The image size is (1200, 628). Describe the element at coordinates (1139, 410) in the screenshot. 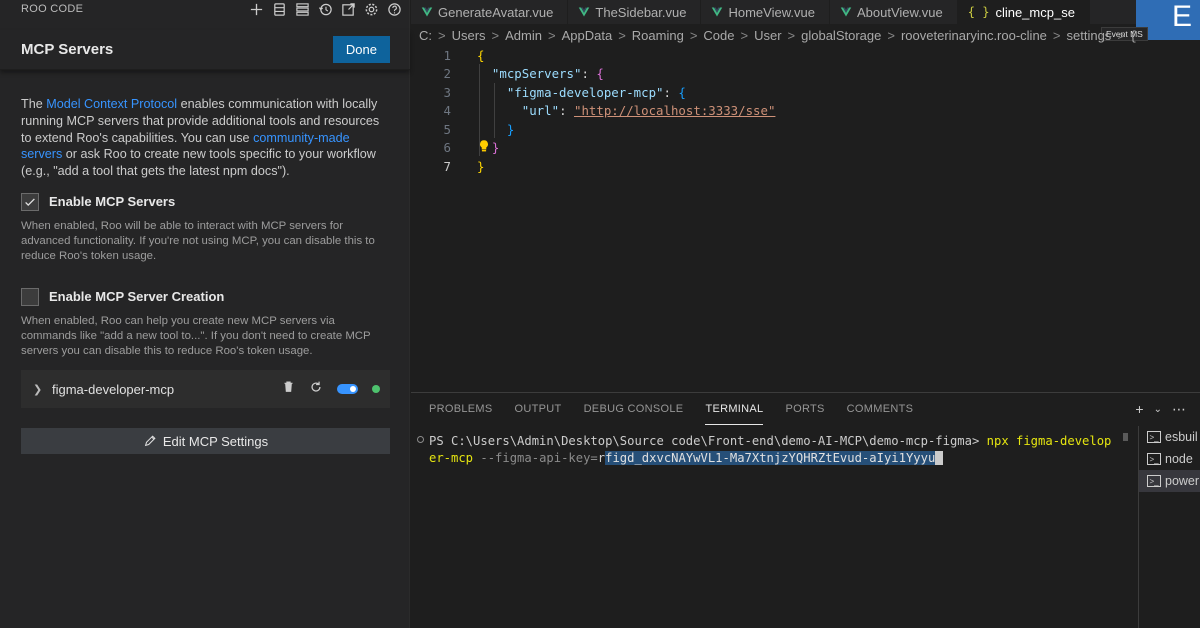

I see `new-terminal-icon: +` at that location.